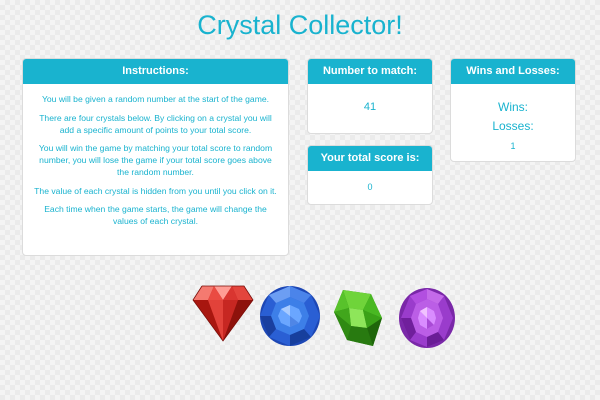  I want to click on blue-crystal-icon, so click(290, 316).